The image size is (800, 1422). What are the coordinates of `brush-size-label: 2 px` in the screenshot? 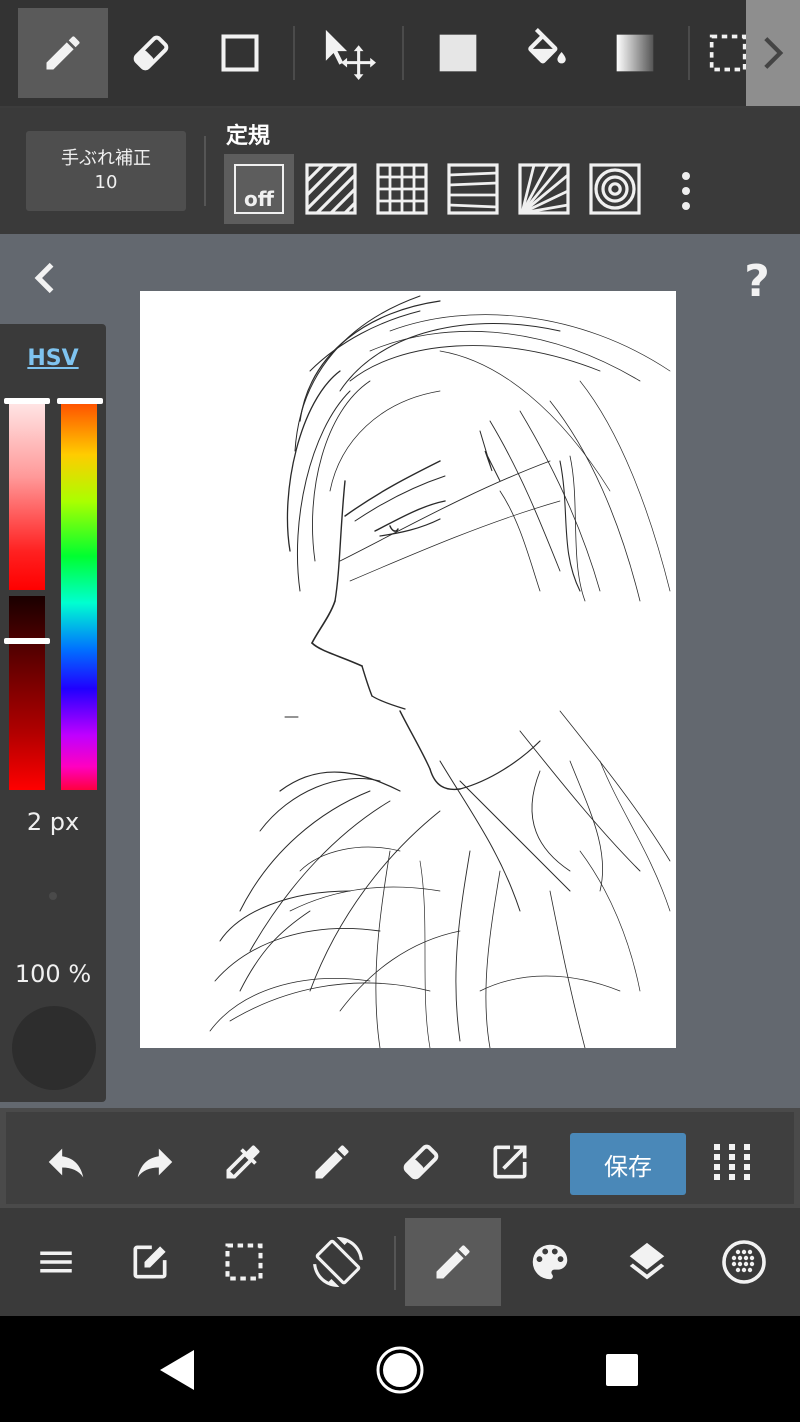 It's located at (53, 822).